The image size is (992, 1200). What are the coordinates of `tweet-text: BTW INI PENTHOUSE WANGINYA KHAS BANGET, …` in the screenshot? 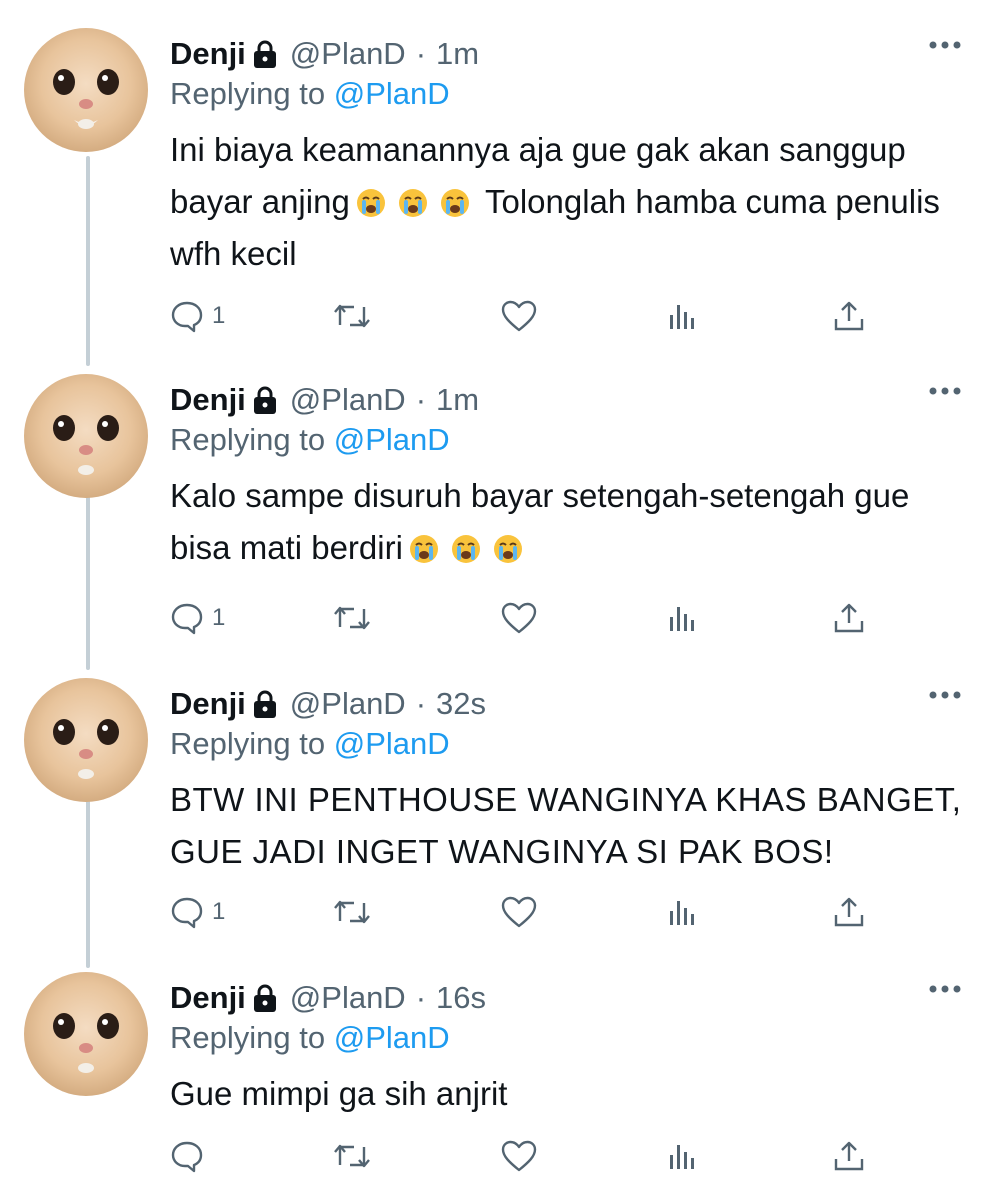 It's located at (570, 826).